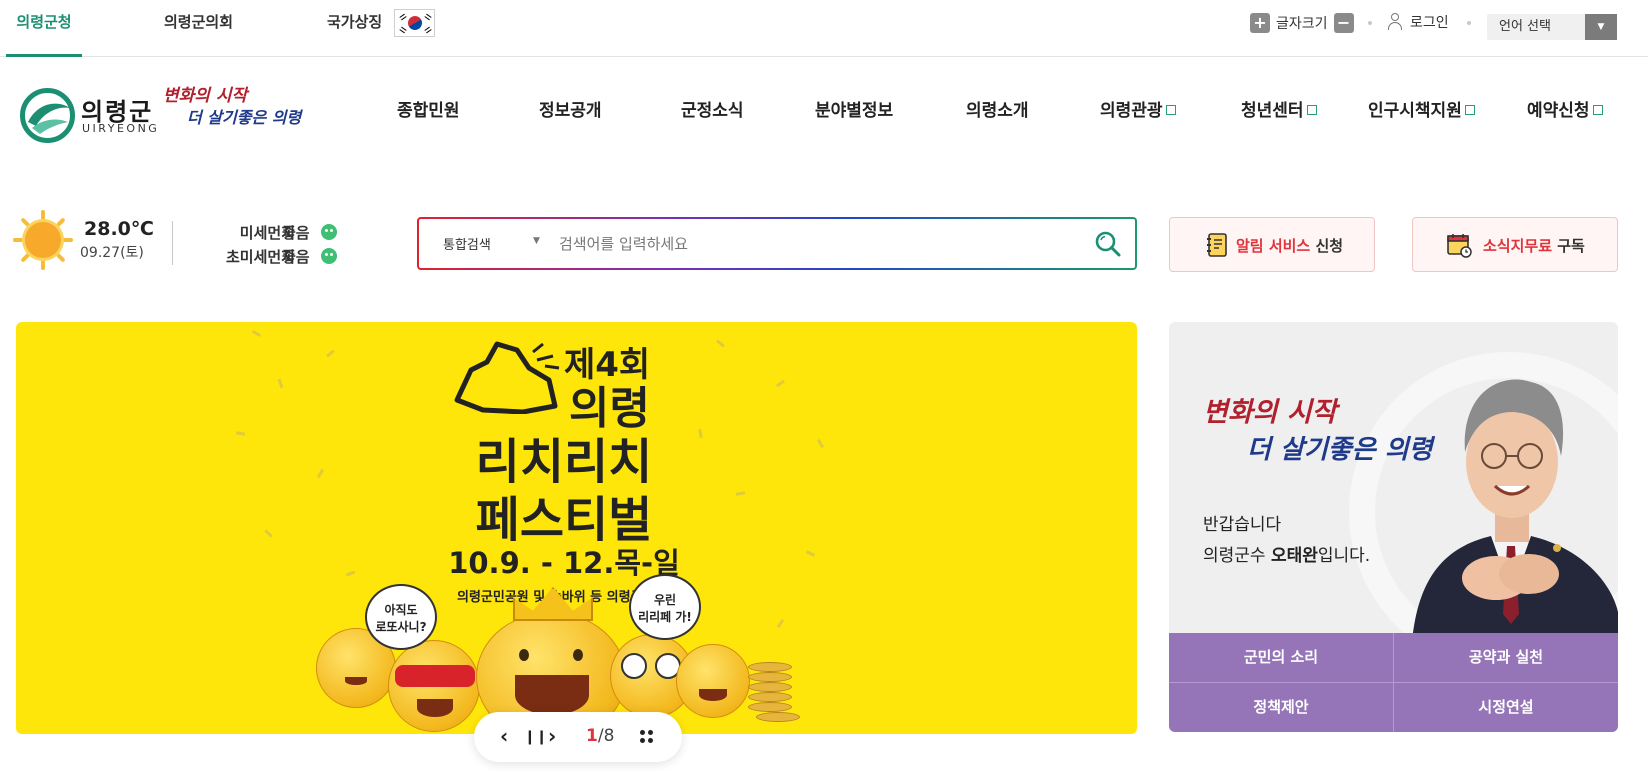 Image resolution: width=1648 pixels, height=783 pixels. What do you see at coordinates (1329, 246) in the screenshot?
I see `alert-service-suffix: 신청` at bounding box center [1329, 246].